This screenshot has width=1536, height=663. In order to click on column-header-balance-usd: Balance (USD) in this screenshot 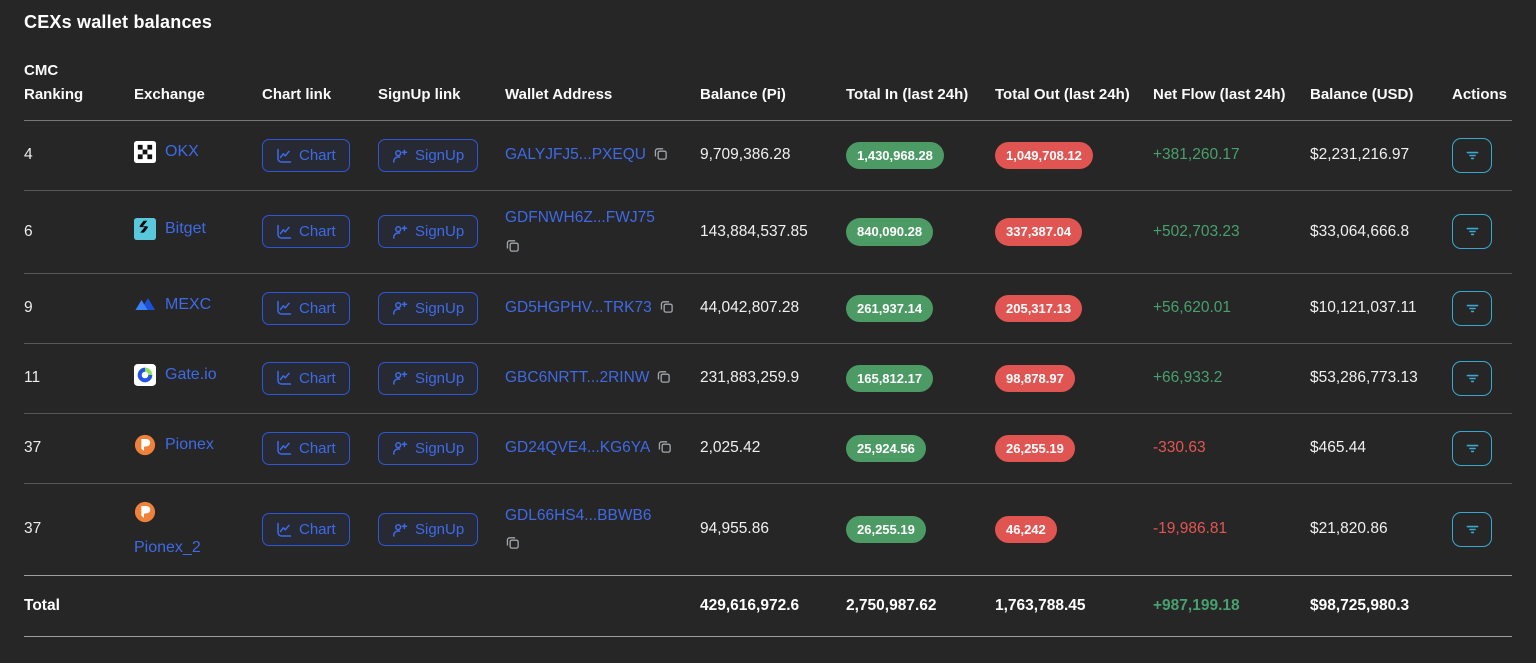, I will do `click(1381, 90)`.